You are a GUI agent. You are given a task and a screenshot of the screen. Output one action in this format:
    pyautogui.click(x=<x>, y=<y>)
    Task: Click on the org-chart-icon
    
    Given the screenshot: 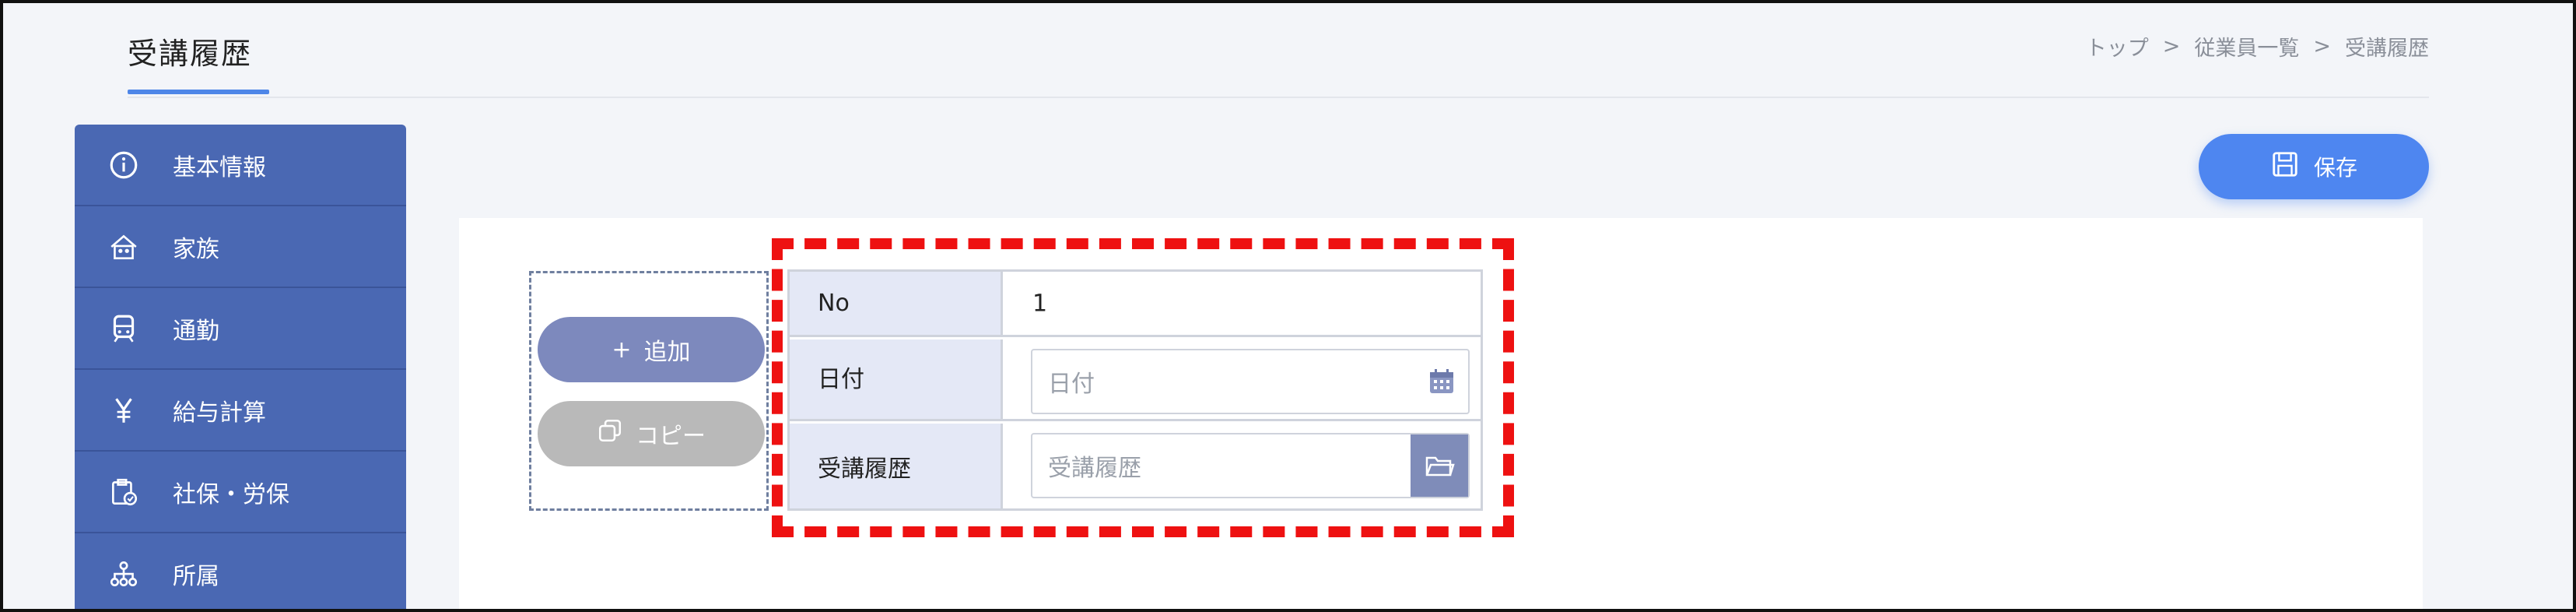 What is the action you would take?
    pyautogui.click(x=124, y=574)
    